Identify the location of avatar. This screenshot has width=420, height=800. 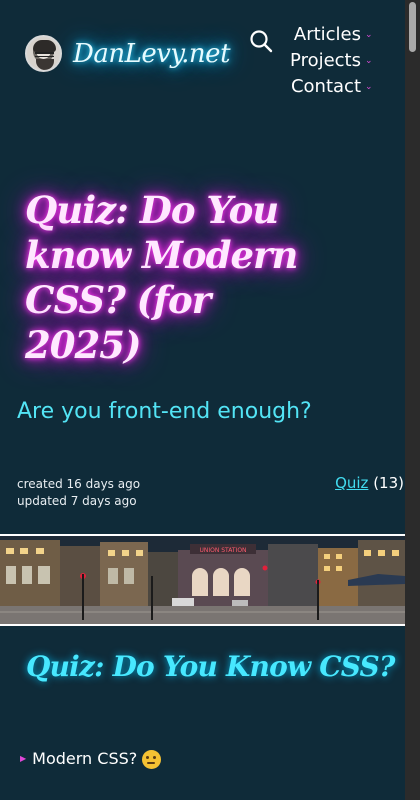
(43, 53).